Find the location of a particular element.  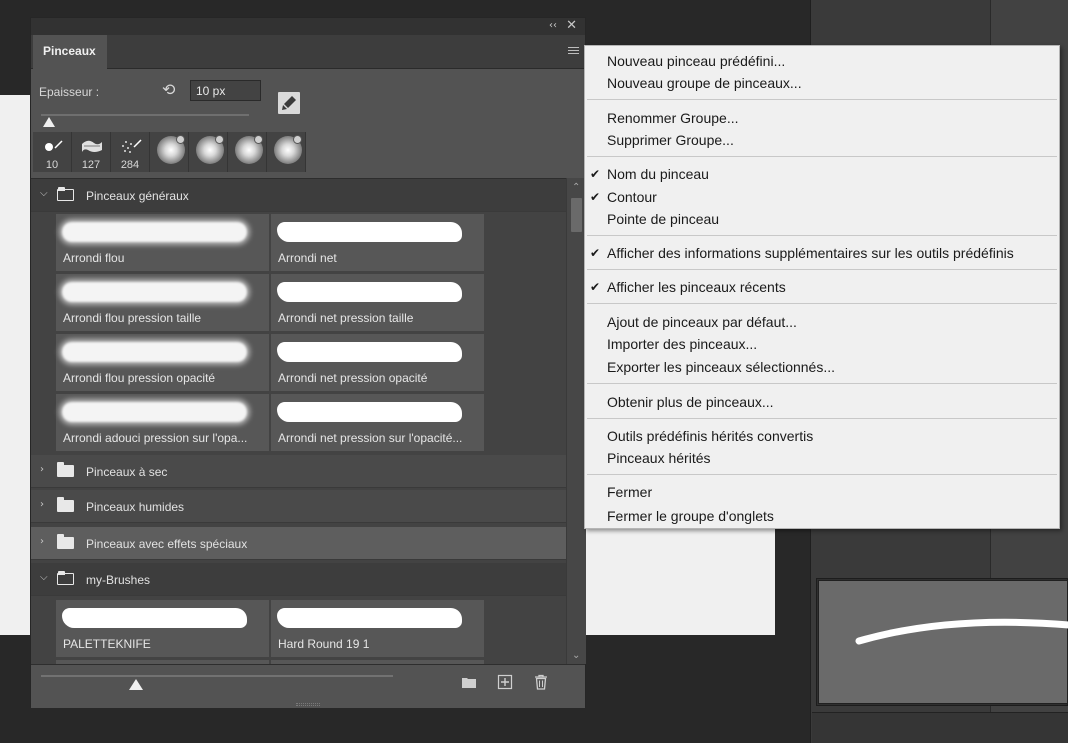

new-brush-icon is located at coordinates (505, 682).